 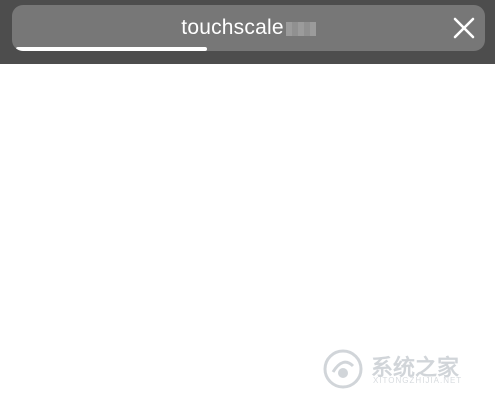 I want to click on load-progress-bar, so click(x=248, y=49).